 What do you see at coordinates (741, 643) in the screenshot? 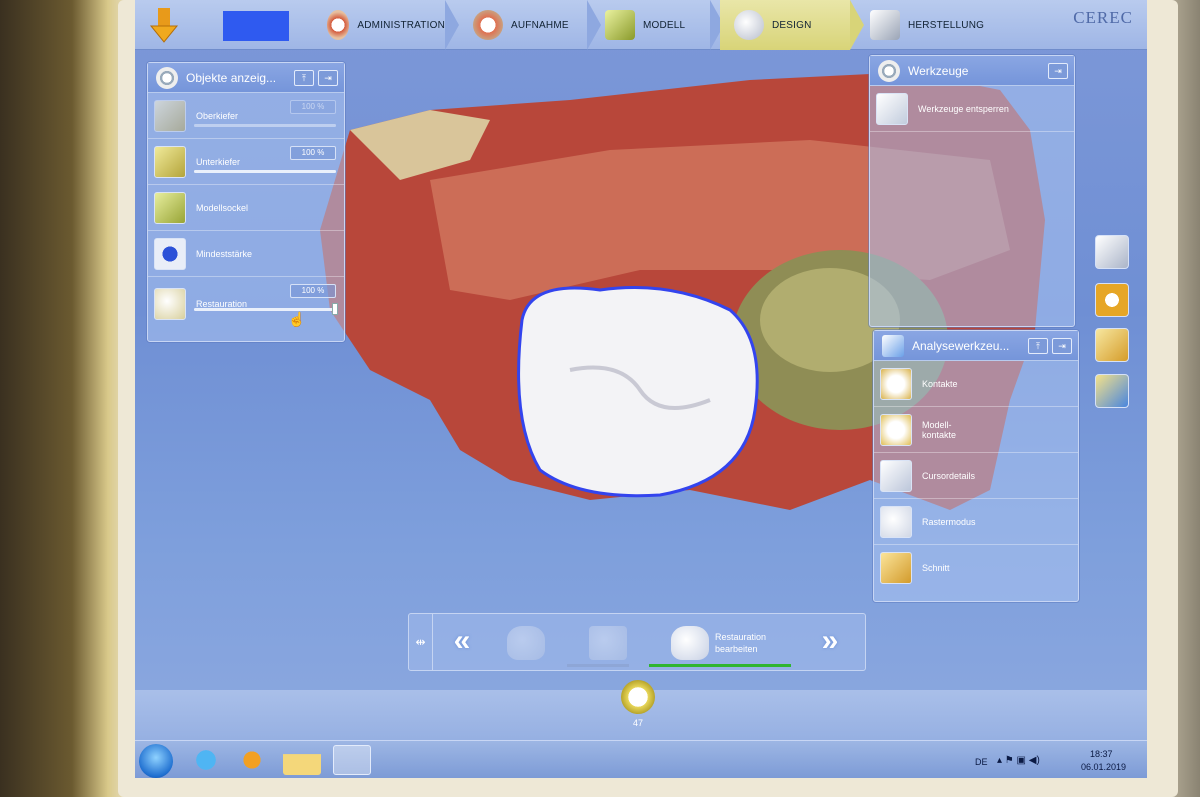
I see `step-label: Restauration bearbeiten` at bounding box center [741, 643].